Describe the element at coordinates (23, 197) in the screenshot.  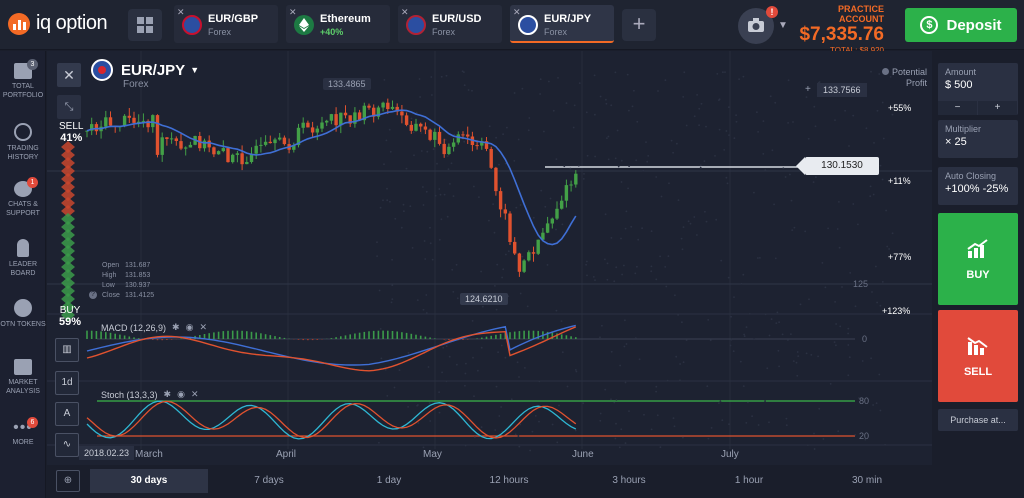
I see `sidebar-item-chats: 1 CHATS & SUPPORT` at that location.